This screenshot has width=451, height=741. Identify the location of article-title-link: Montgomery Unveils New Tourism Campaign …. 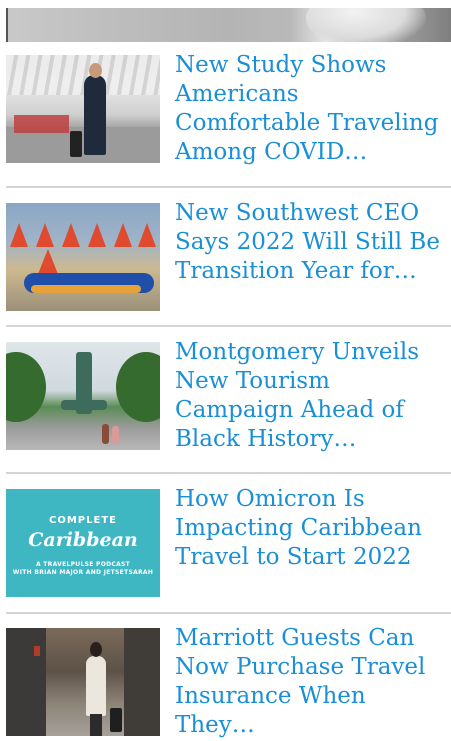
(313, 396).